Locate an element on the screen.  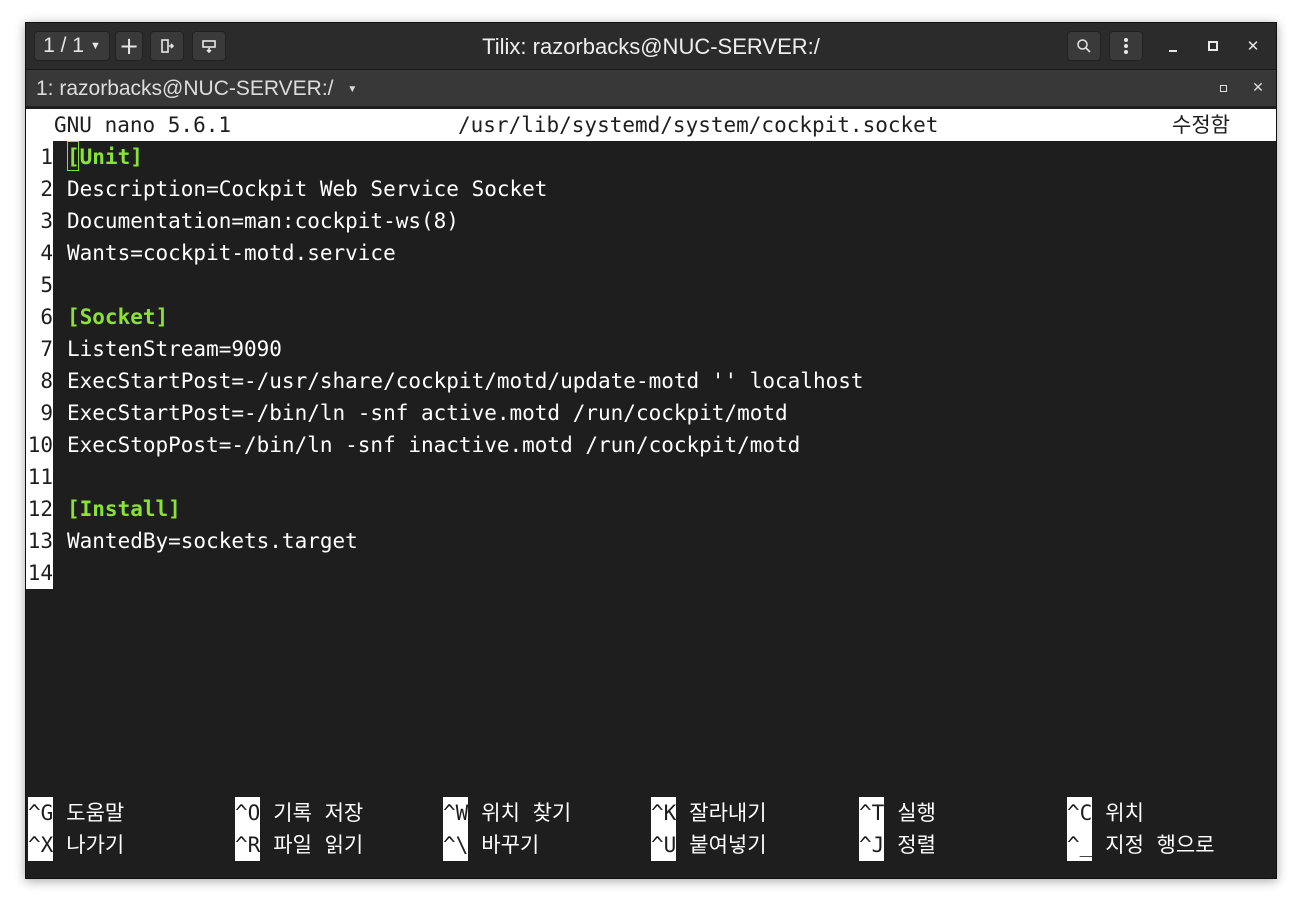
terminal-tab-bar: 1: razorbacks@NUC-SERVER:/ ▼ ✕ is located at coordinates (651, 88).